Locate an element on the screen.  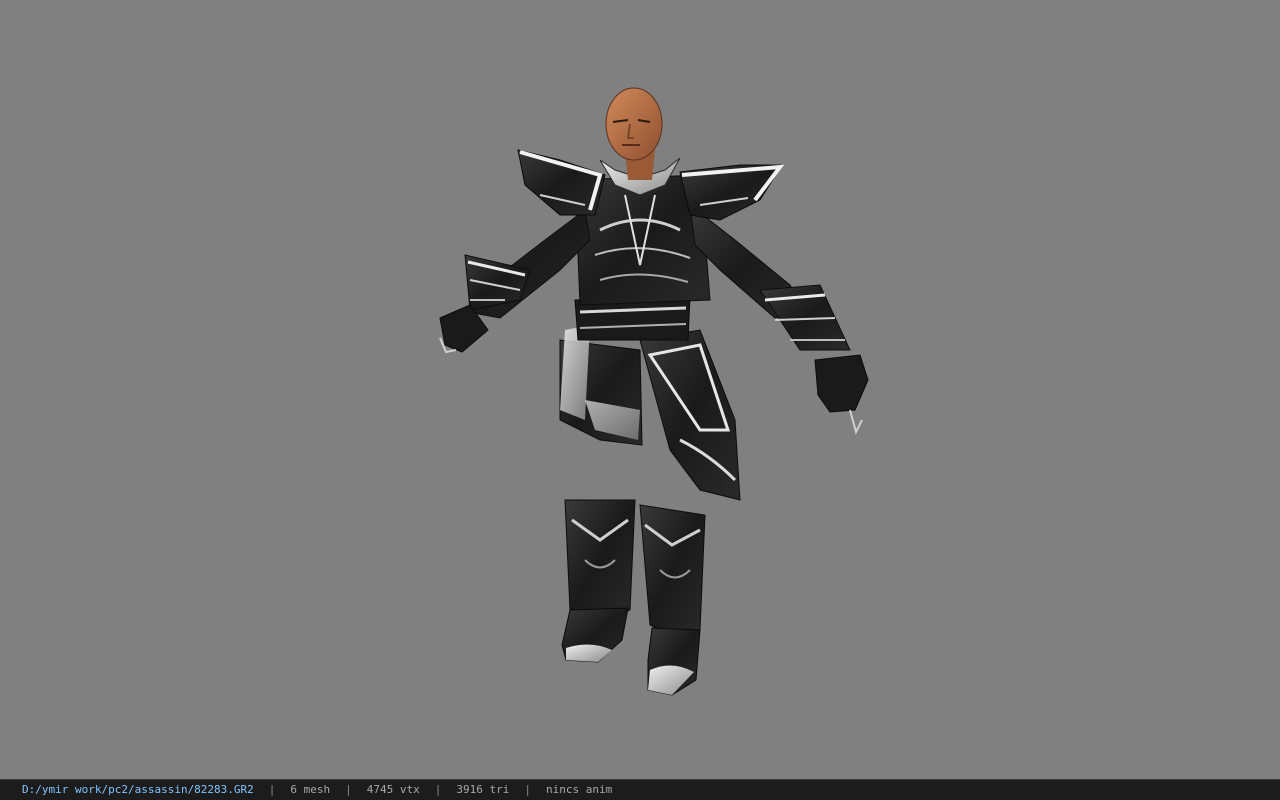
vertex-count: 4745 vtx is located at coordinates (393, 789).